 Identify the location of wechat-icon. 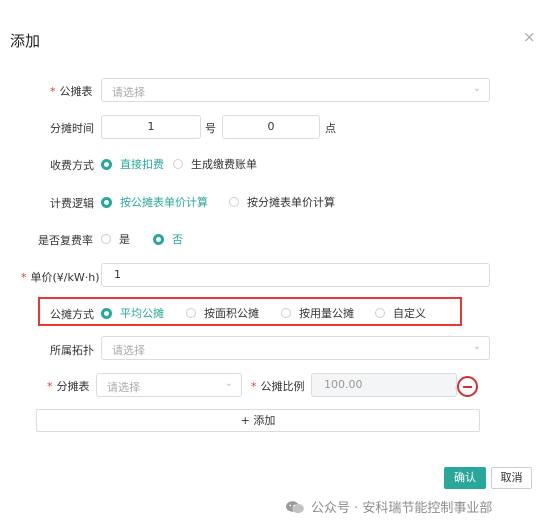
(295, 506).